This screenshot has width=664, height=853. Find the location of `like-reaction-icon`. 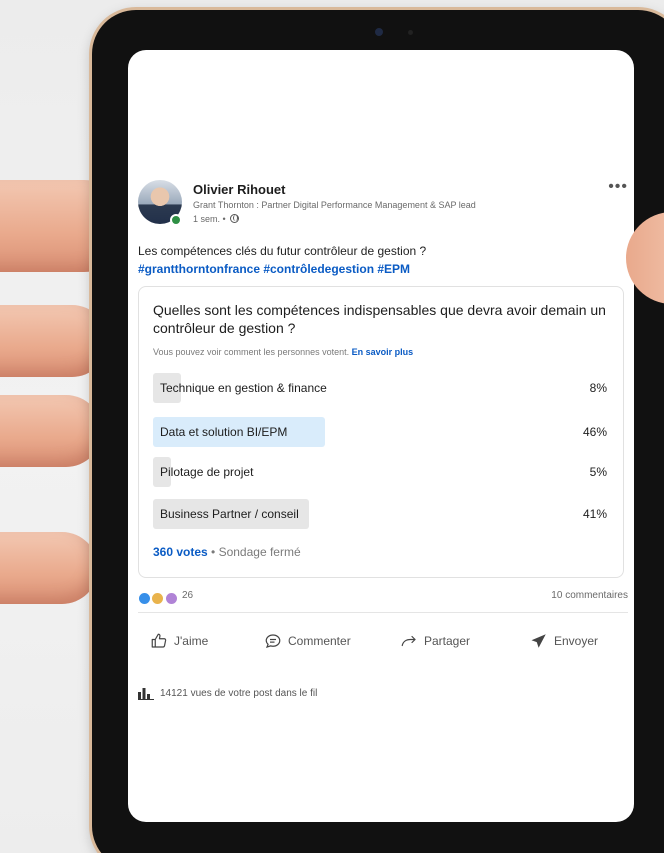

like-reaction-icon is located at coordinates (144, 599).